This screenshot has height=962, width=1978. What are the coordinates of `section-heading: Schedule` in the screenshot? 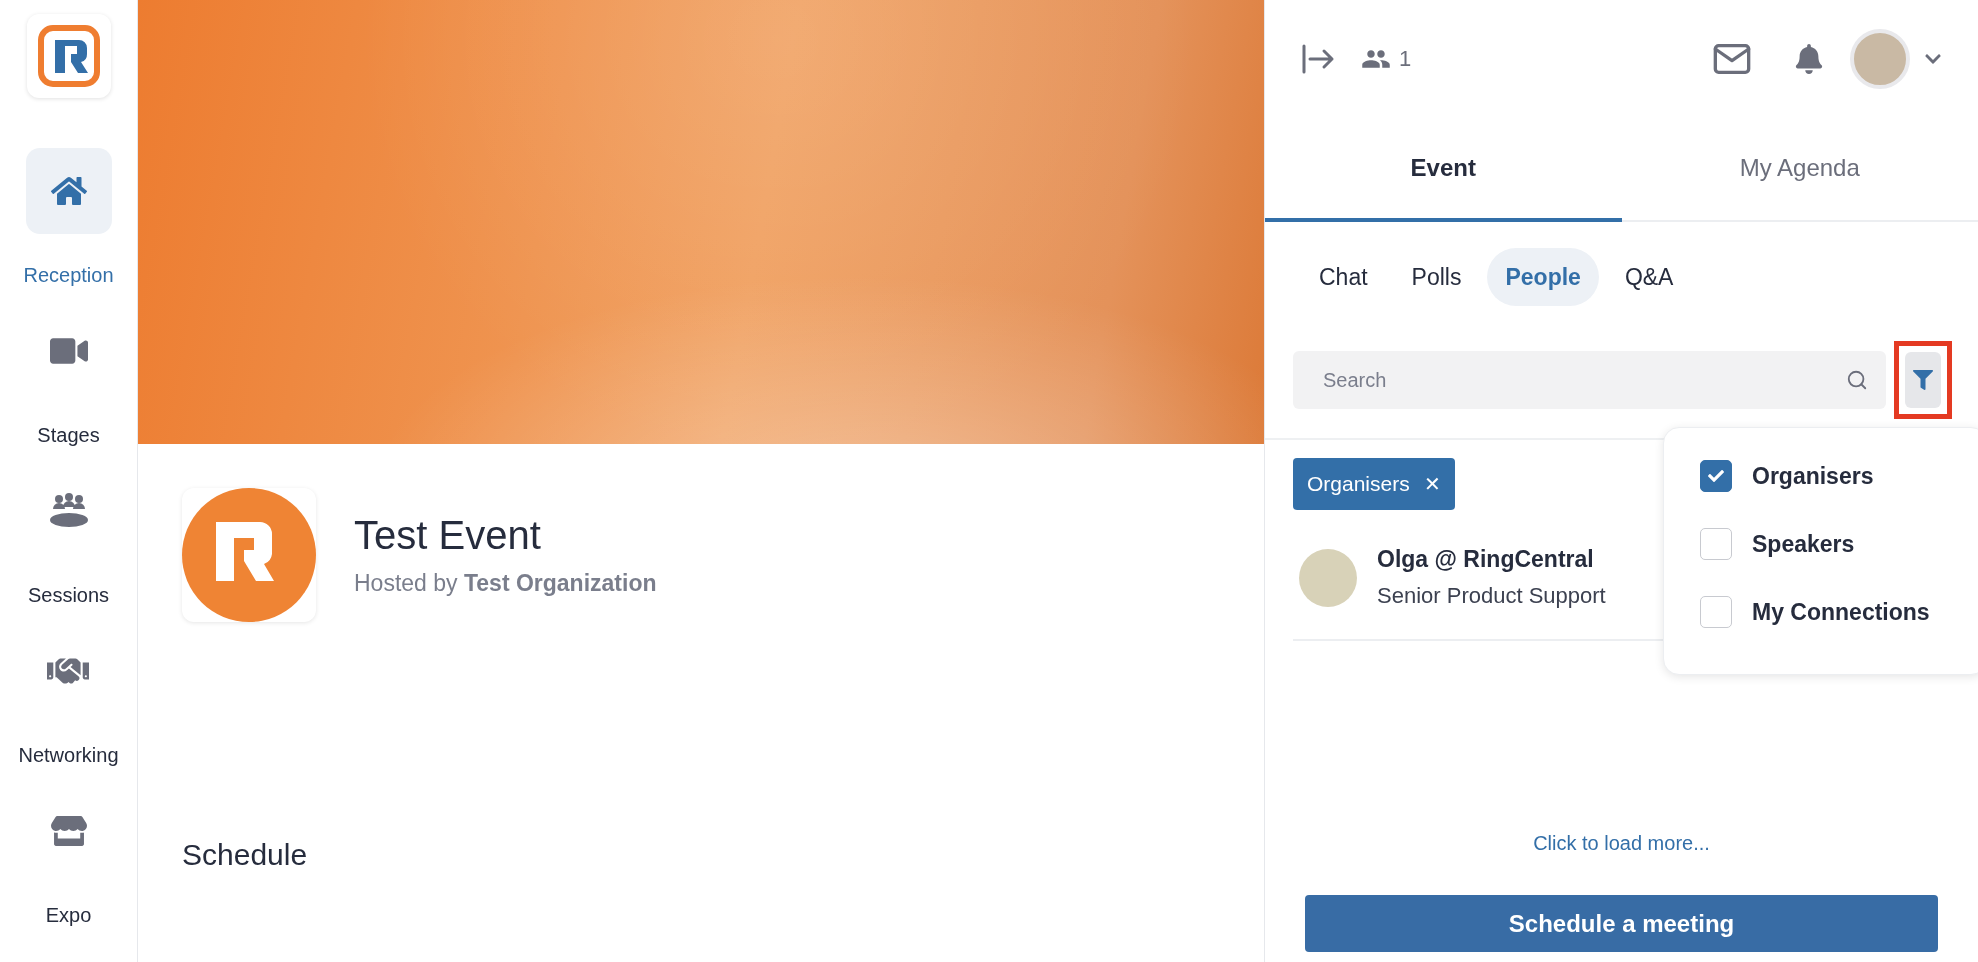 It's located at (245, 855).